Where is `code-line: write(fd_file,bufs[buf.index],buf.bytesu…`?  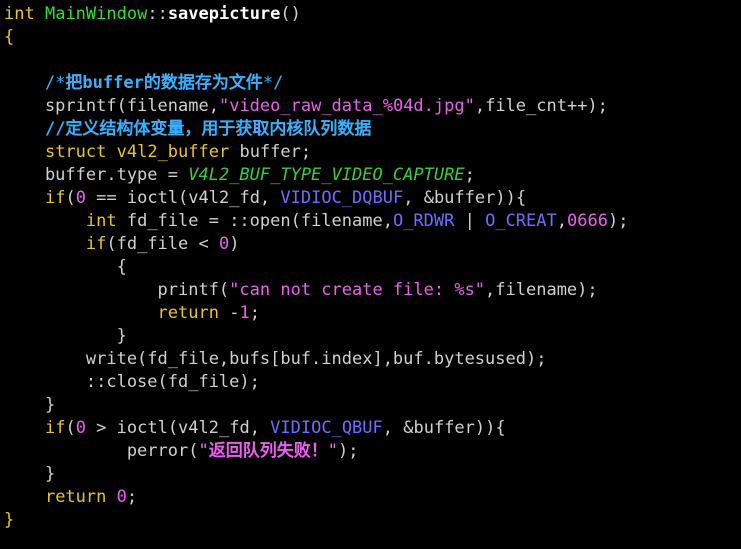 code-line: write(fd_file,bufs[buf.index],buf.bytesu… is located at coordinates (316, 359).